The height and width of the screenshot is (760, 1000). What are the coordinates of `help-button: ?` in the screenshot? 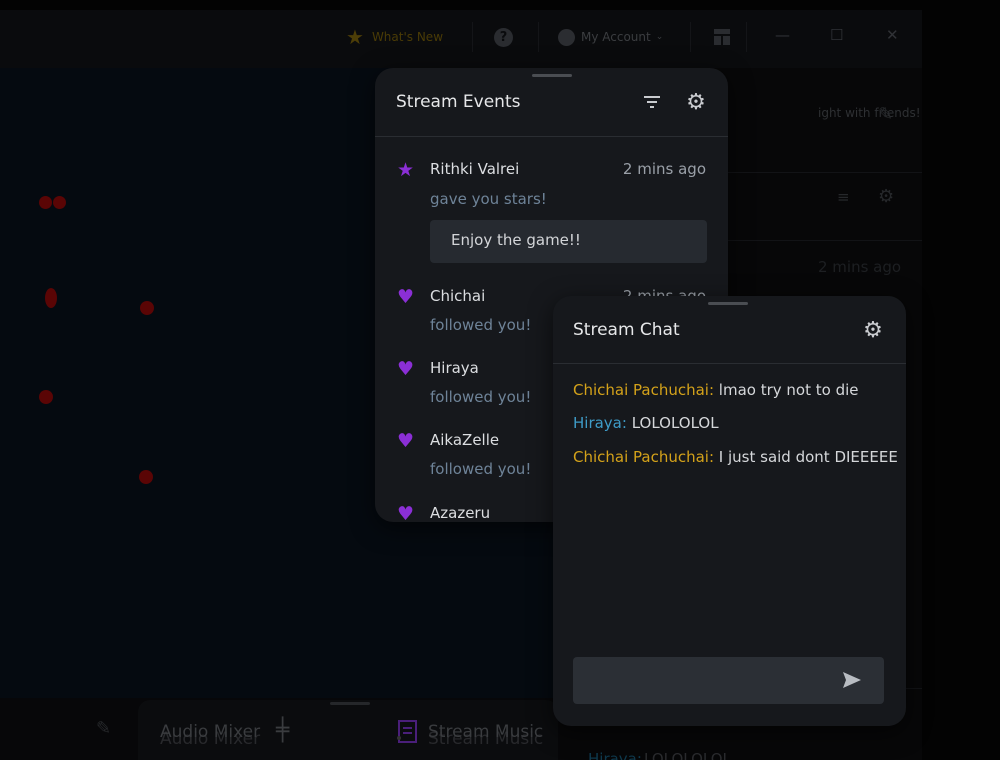 It's located at (503, 37).